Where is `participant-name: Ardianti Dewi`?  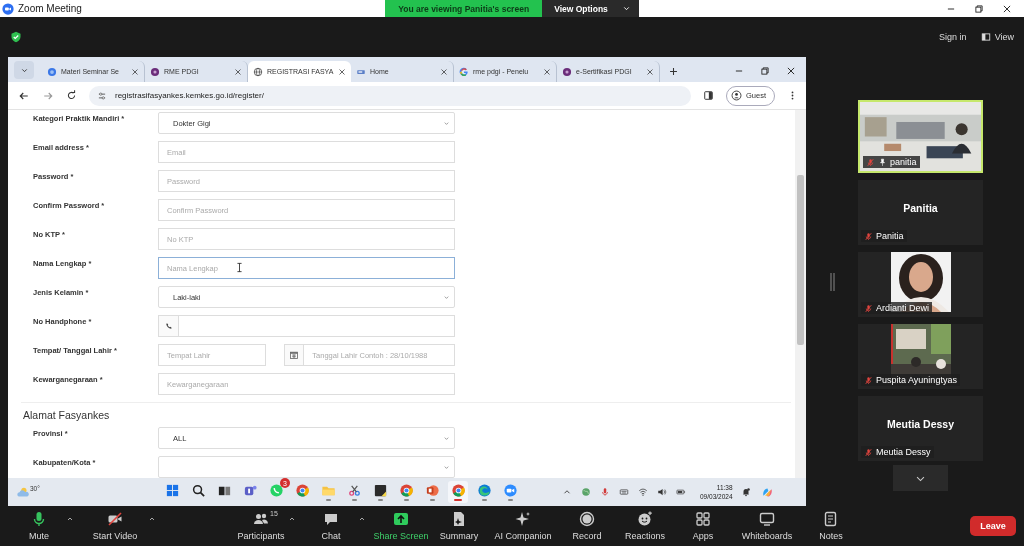
participant-name: Ardianti Dewi is located at coordinates (903, 308).